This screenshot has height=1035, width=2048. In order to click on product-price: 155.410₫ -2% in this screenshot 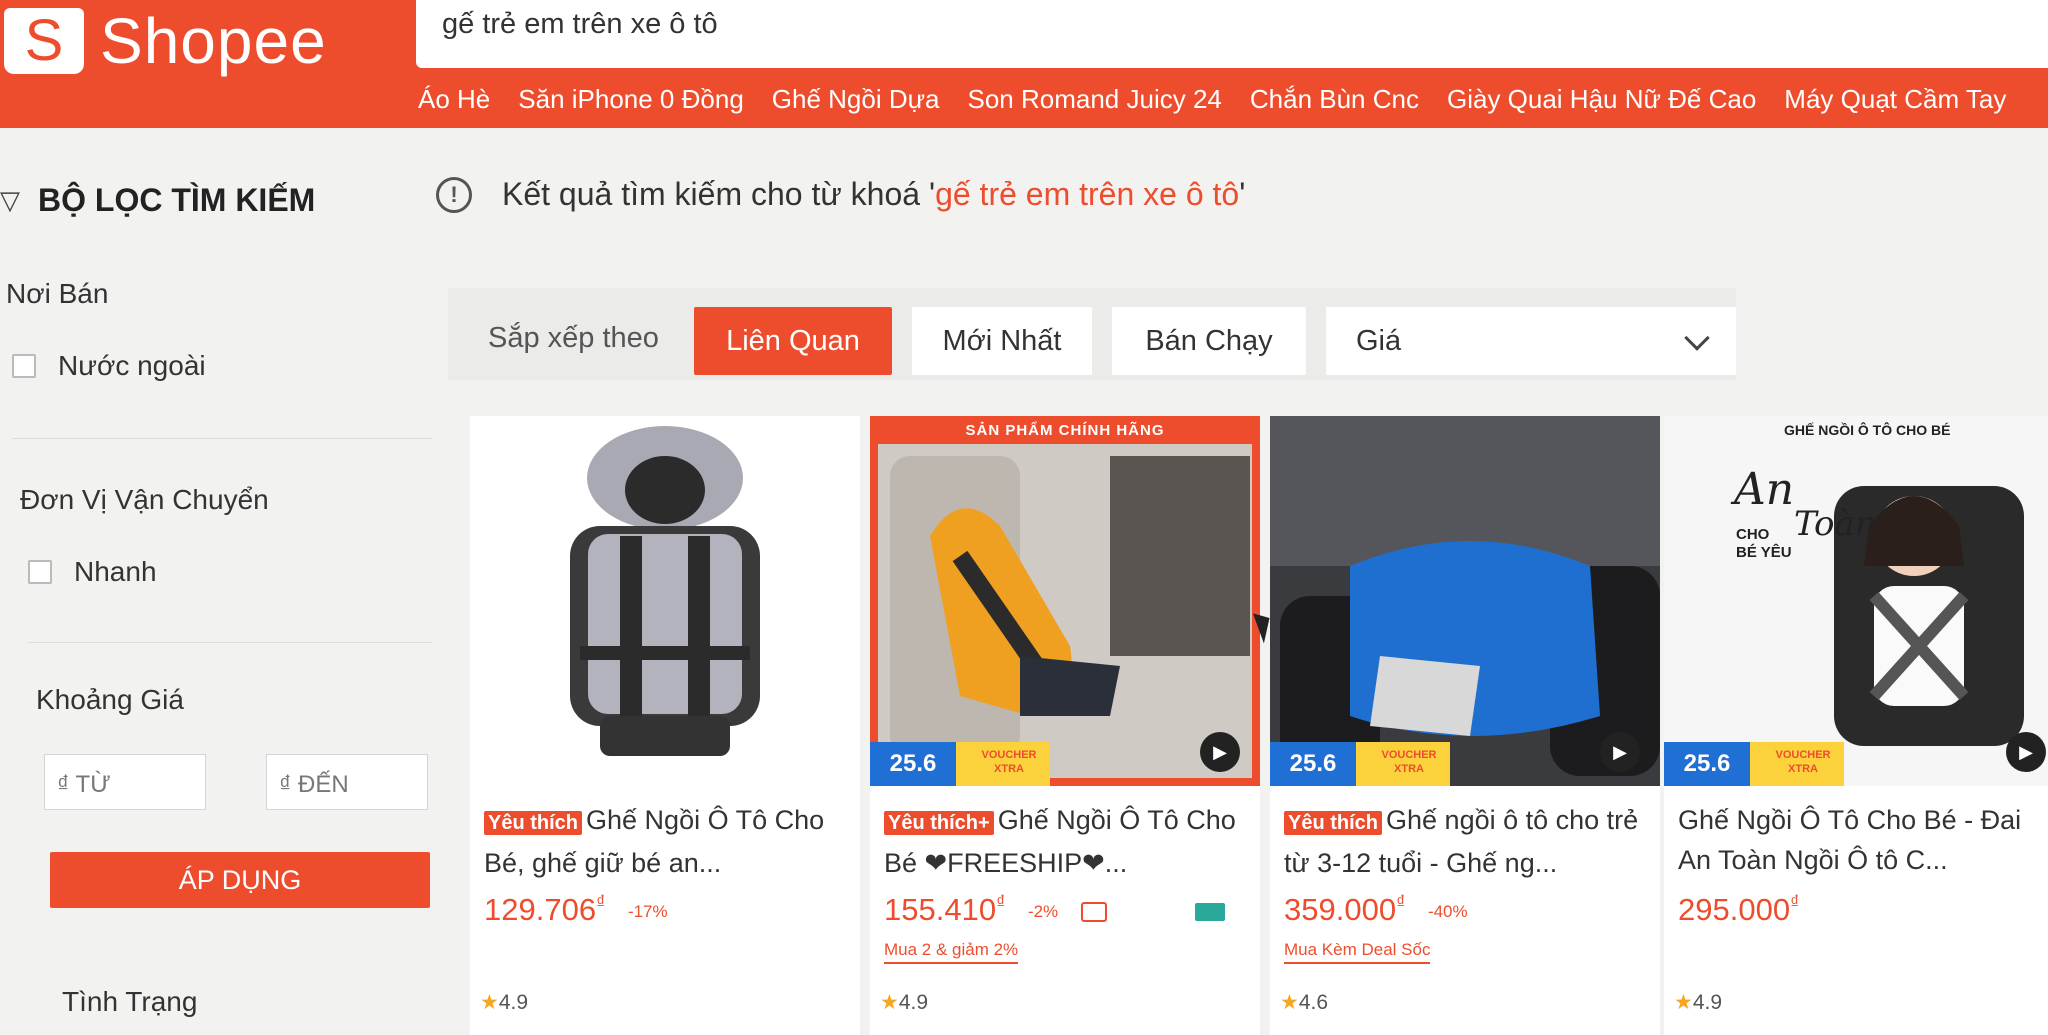, I will do `click(1055, 910)`.